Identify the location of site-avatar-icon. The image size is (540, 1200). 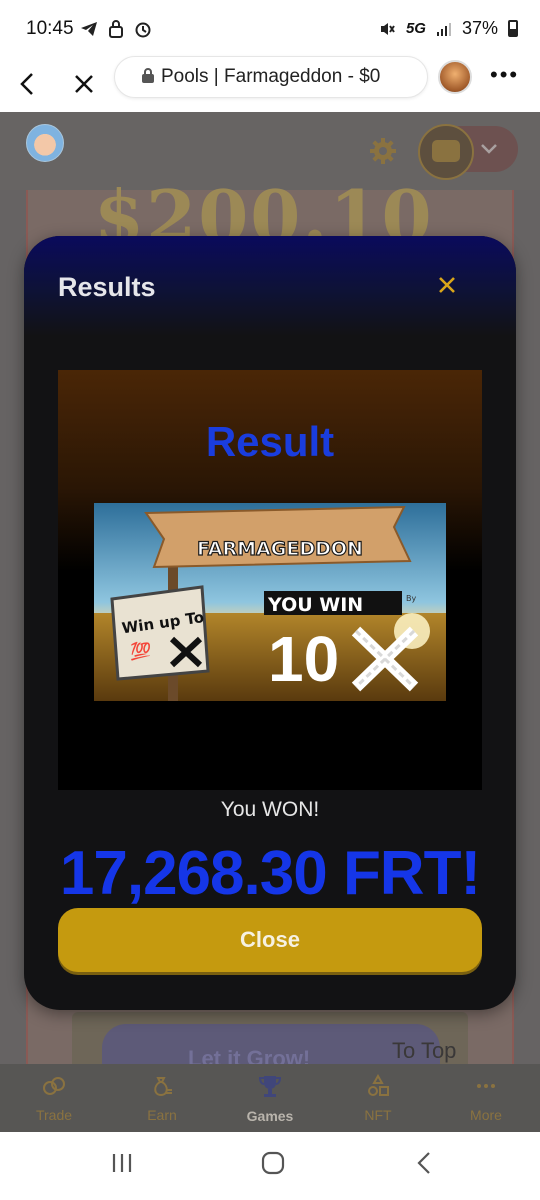
(455, 77).